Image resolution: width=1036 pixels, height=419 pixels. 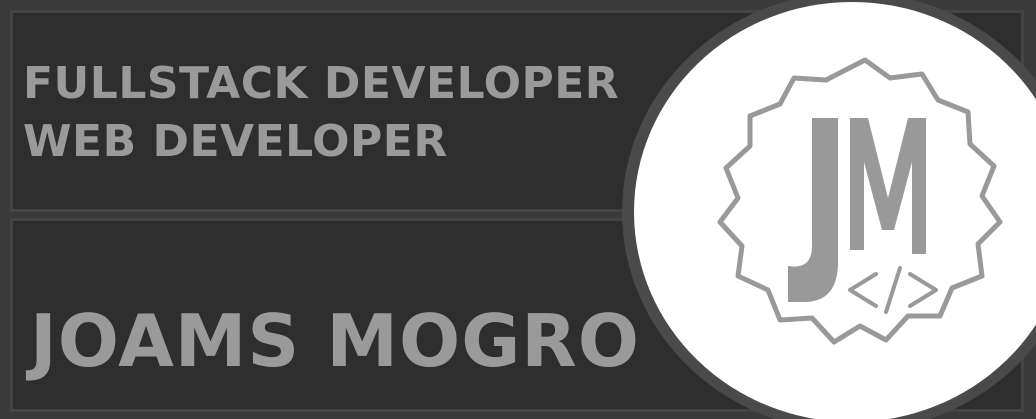 I want to click on j-letter, so click(x=813, y=210).